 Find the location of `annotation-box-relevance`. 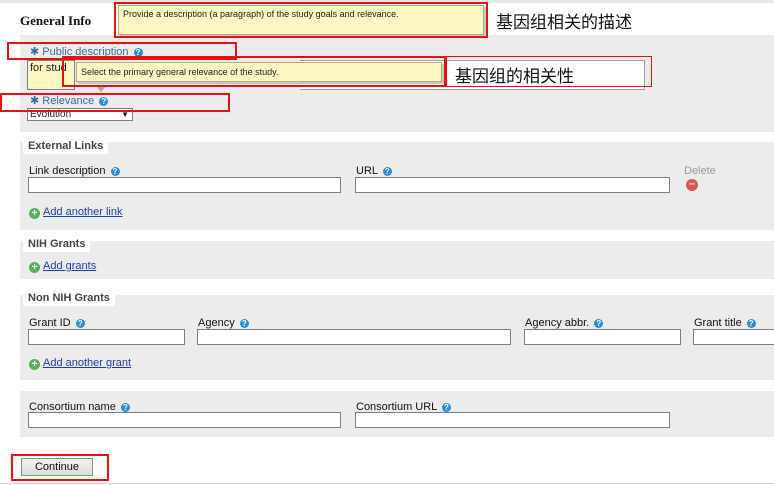

annotation-box-relevance is located at coordinates (115, 102).